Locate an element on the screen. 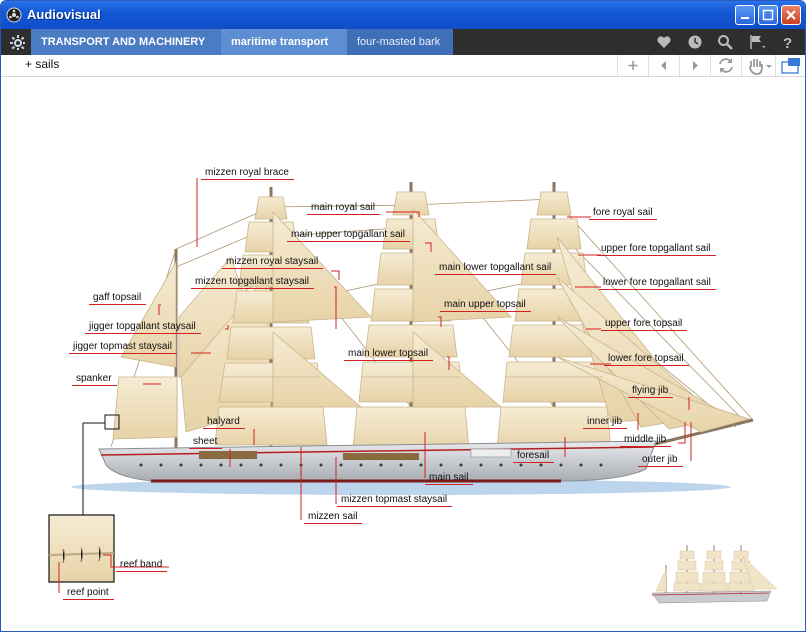  next-button is located at coordinates (694, 65).